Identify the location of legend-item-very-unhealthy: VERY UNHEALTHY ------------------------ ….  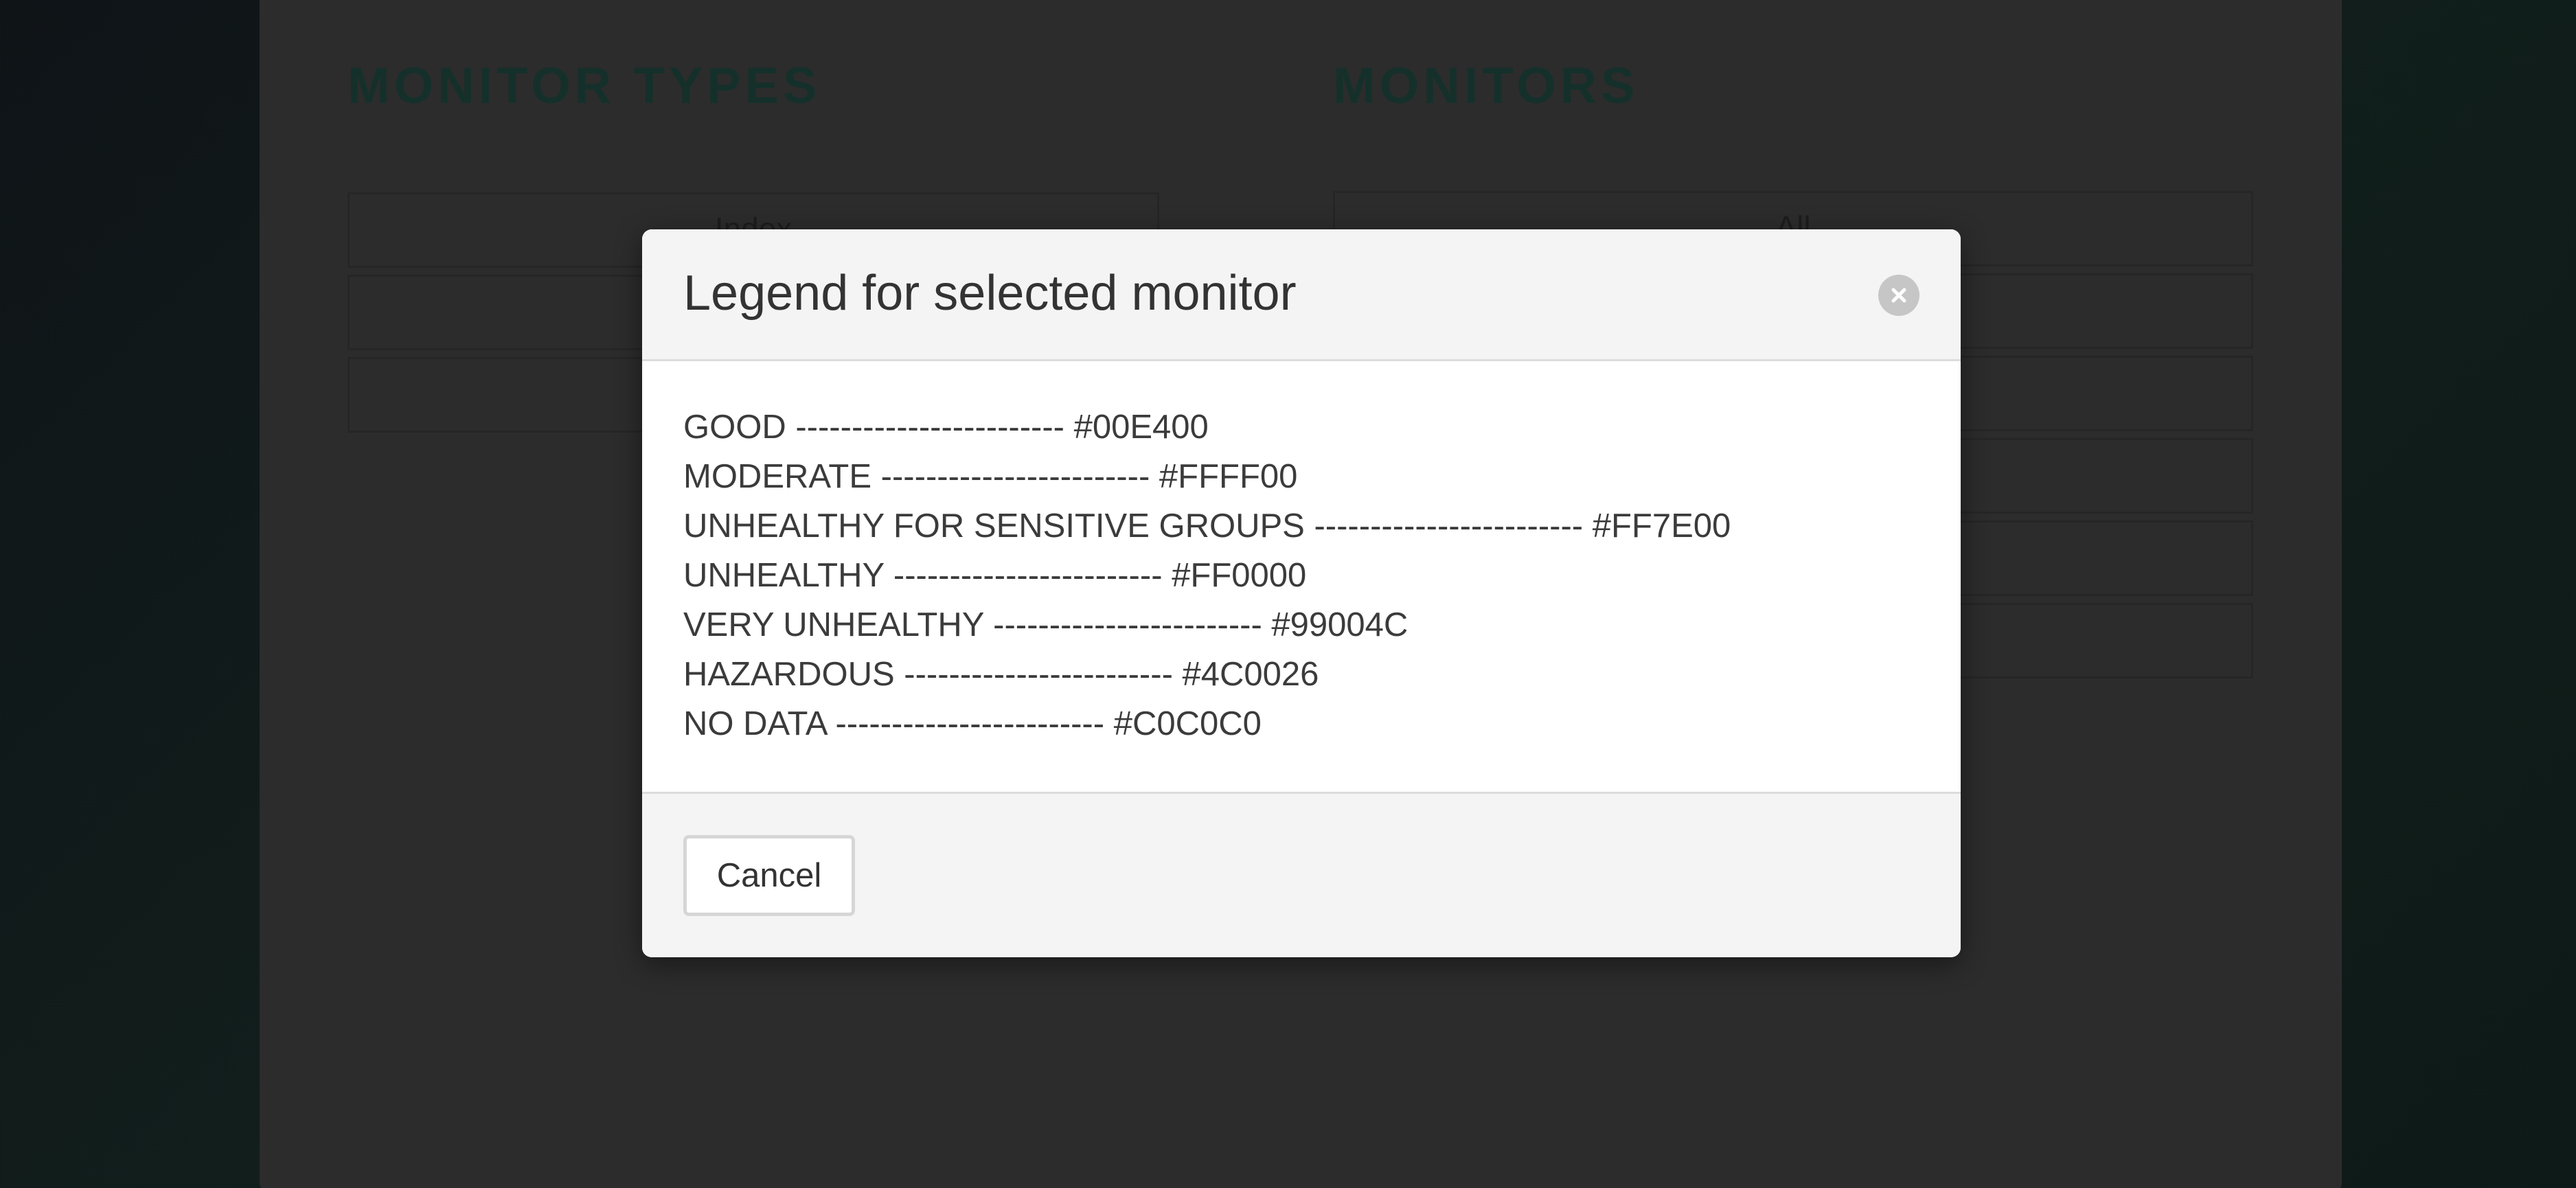
(1322, 625).